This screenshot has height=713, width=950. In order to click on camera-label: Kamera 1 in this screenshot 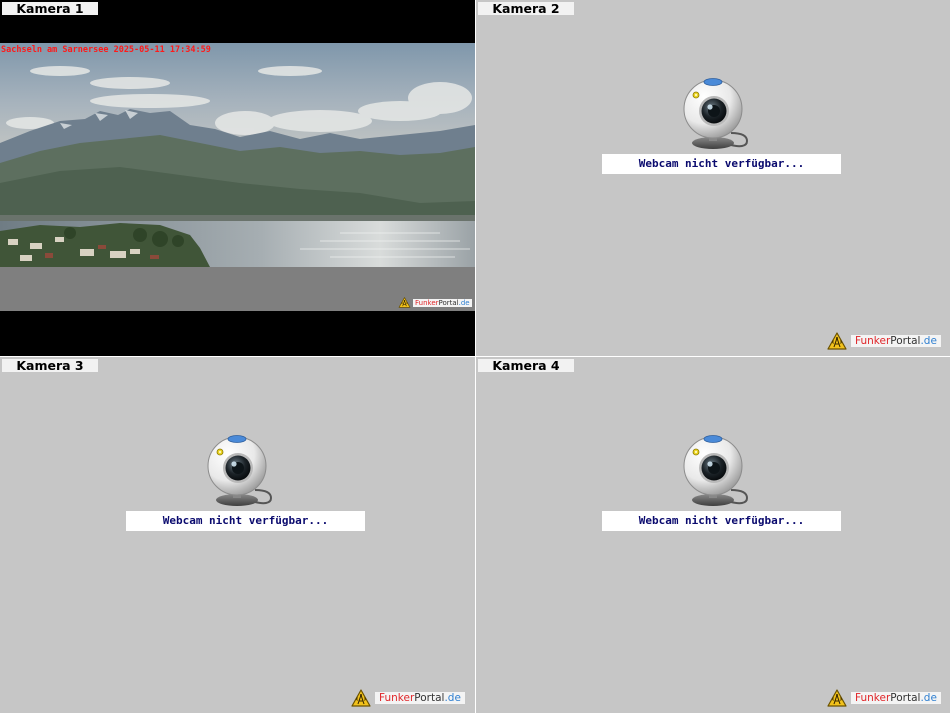, I will do `click(50, 8)`.